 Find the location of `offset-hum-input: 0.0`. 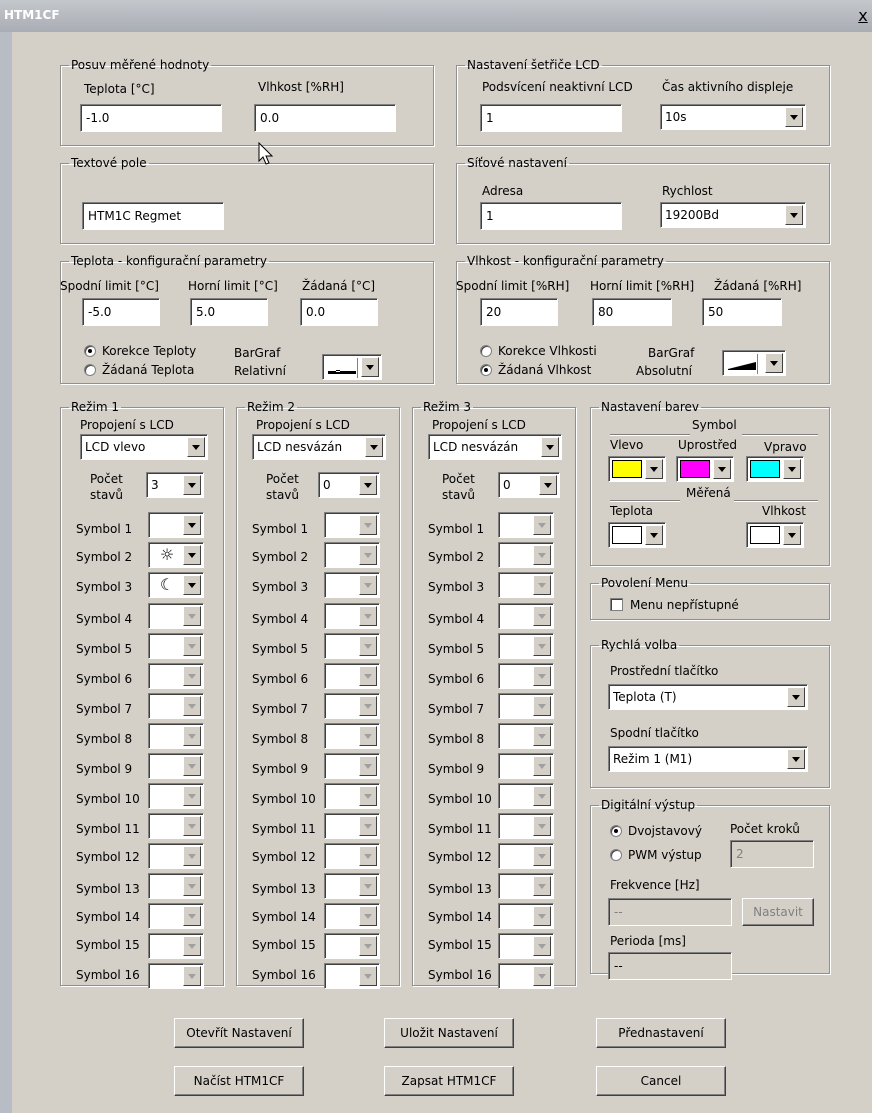

offset-hum-input: 0.0 is located at coordinates (325, 118).